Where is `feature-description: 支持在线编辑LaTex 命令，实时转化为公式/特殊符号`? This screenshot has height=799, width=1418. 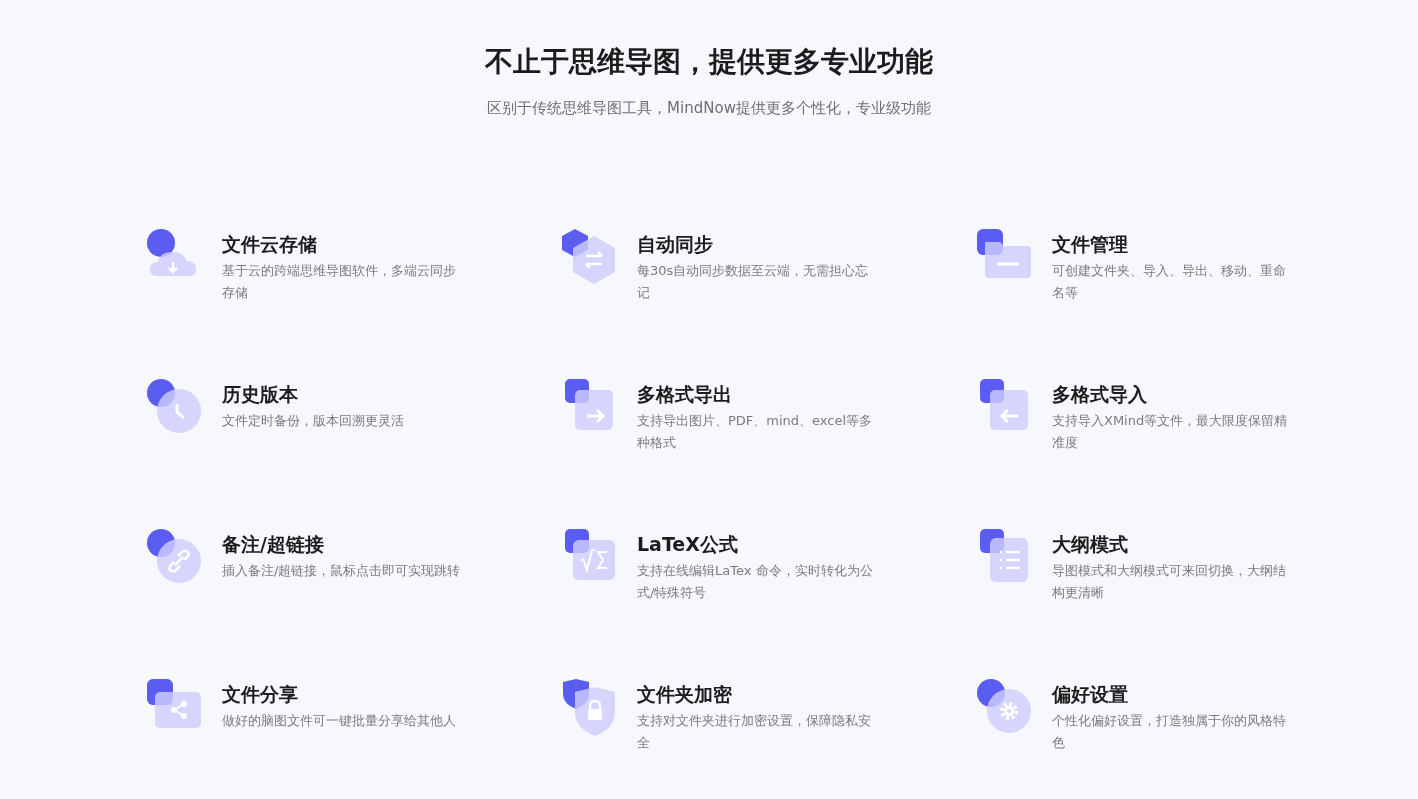
feature-description: 支持在线编辑LaTex 命令，实时转化为公式/特殊符号 is located at coordinates (755, 582).